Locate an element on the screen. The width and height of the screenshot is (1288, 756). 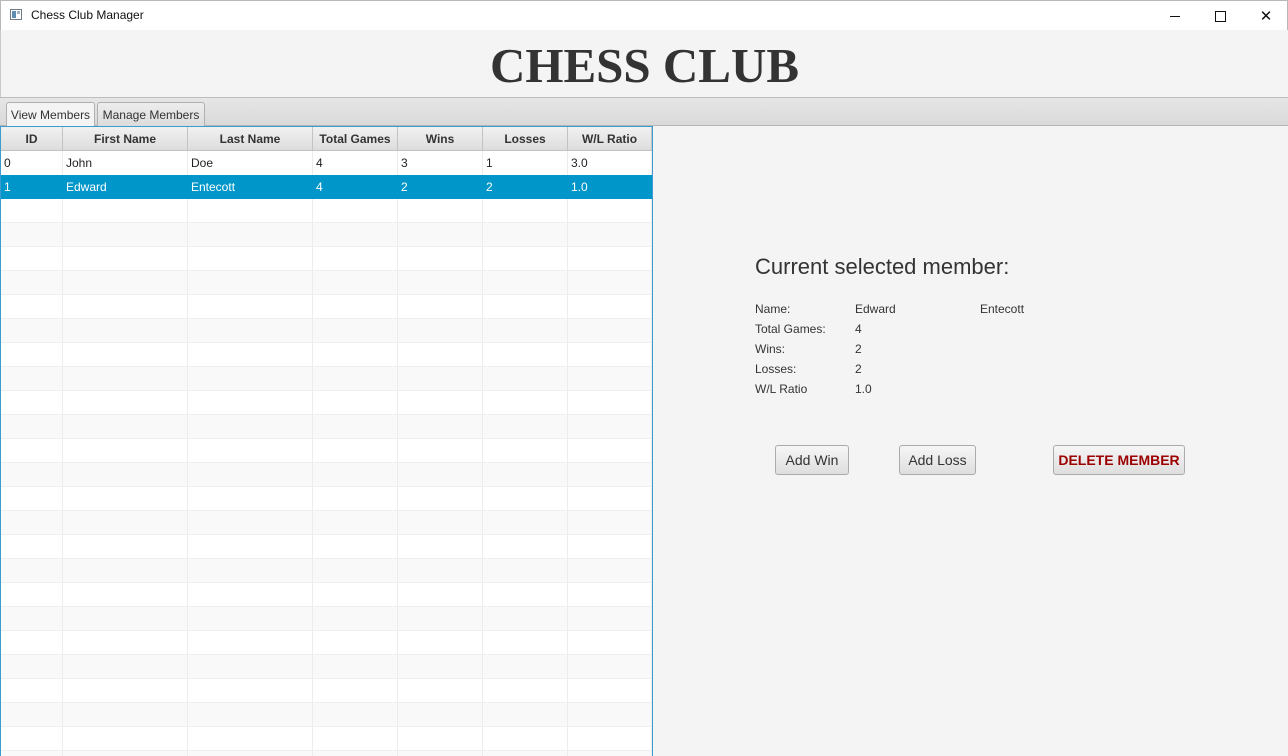
minimize-button is located at coordinates (1175, 16).